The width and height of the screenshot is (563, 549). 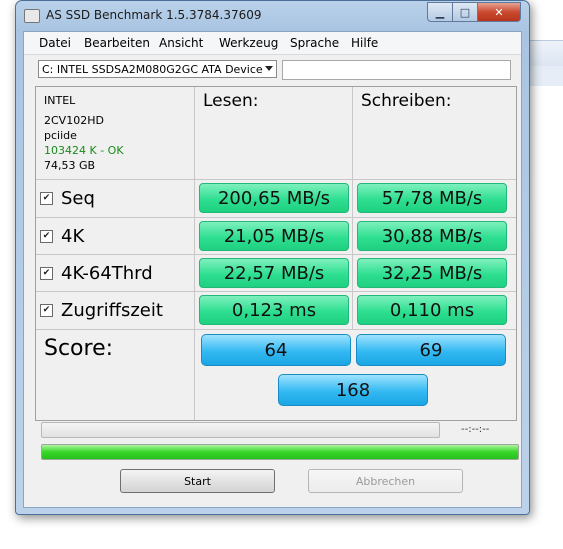 I want to click on row-access-label-cell: ✔ Zugriffszeit, so click(x=115, y=311).